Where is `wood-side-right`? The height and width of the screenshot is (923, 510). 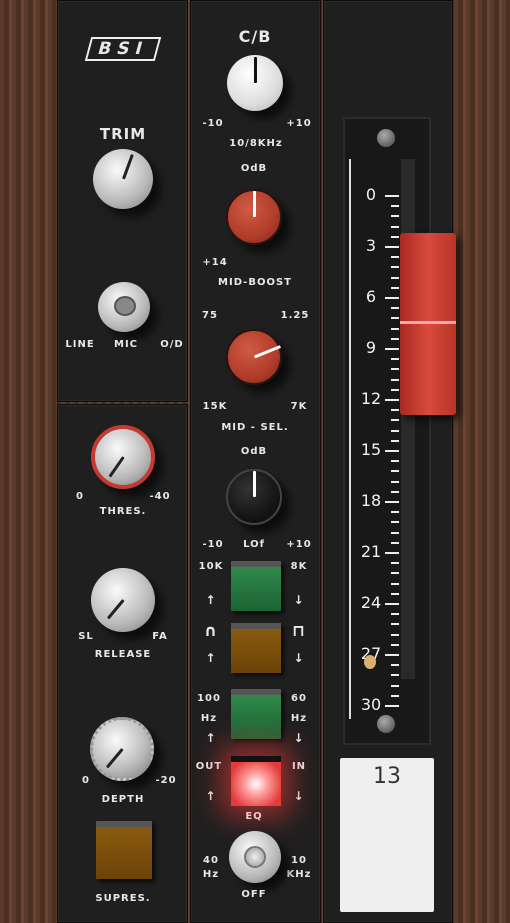
wood-side-right is located at coordinates (482, 461).